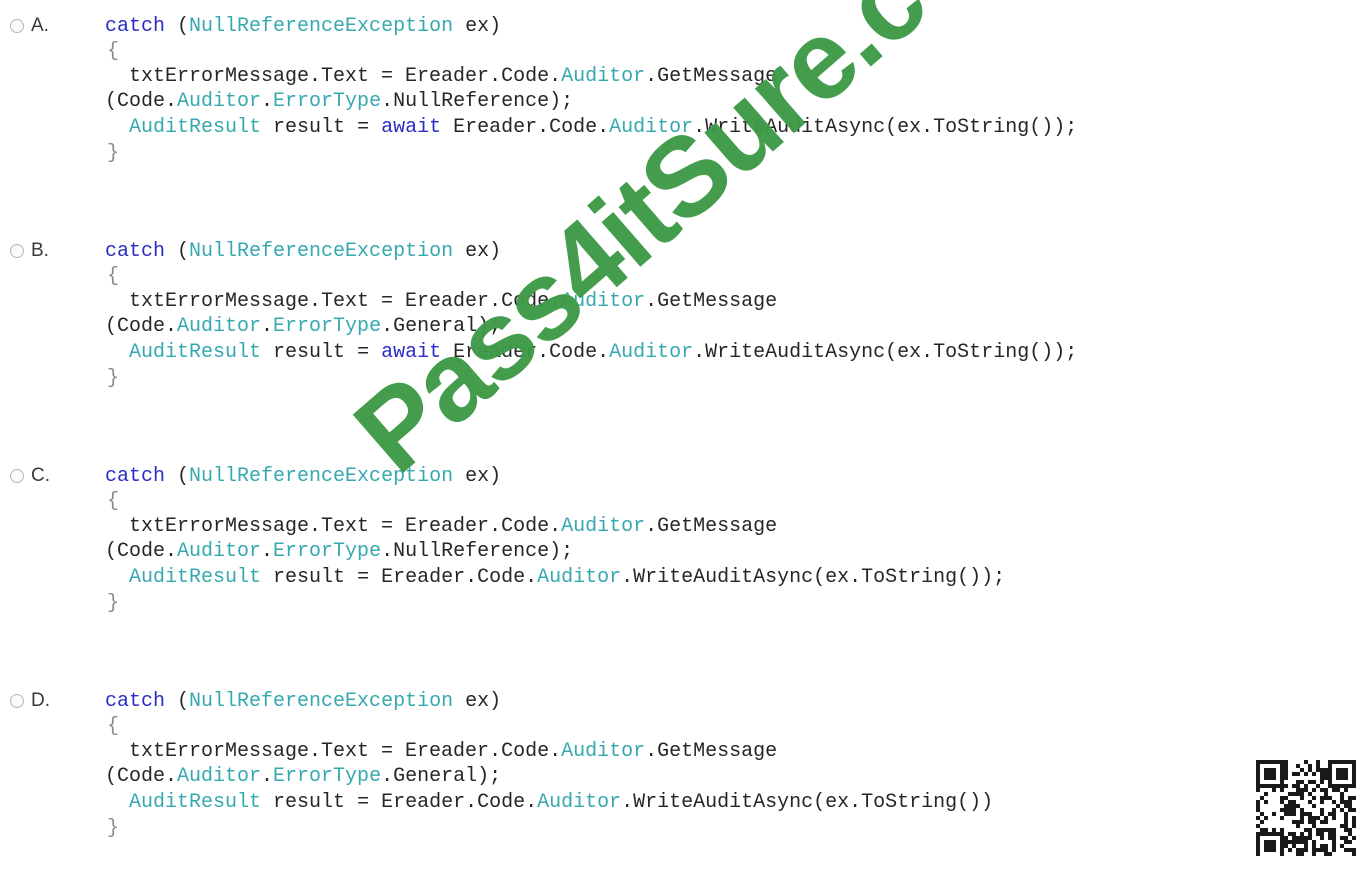 The image size is (1370, 890). Describe the element at coordinates (40, 250) in the screenshot. I see `option-letter: B.` at that location.